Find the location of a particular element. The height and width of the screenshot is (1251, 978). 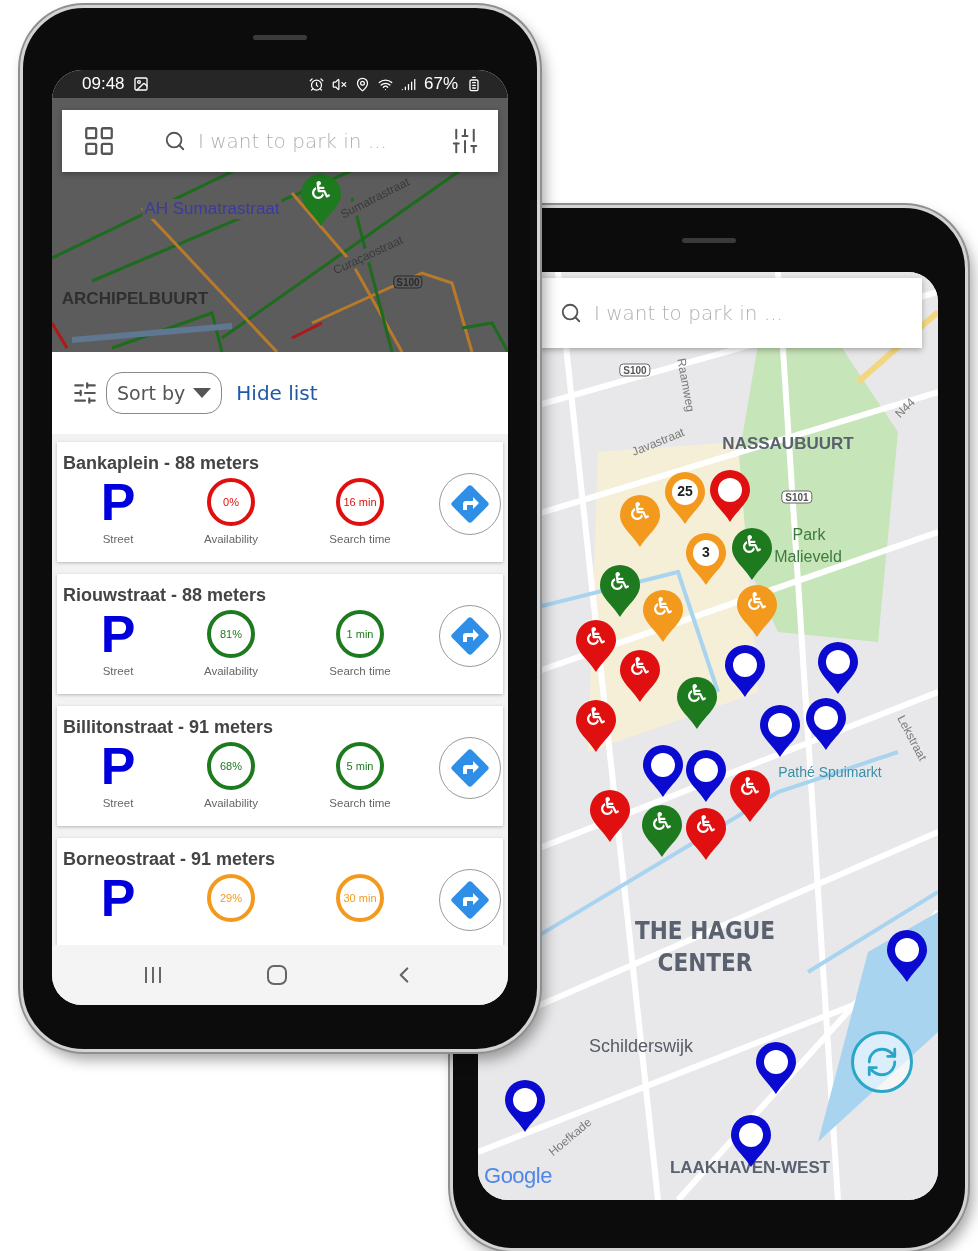

parking-card: Billitonstraat - 91 meters P 68% 5 min Street Availability Search time is located at coordinates (280, 766).